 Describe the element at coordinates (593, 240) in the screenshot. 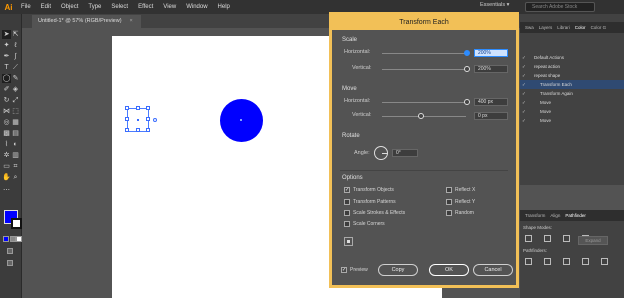

I see `expand-button: Expand` at that location.